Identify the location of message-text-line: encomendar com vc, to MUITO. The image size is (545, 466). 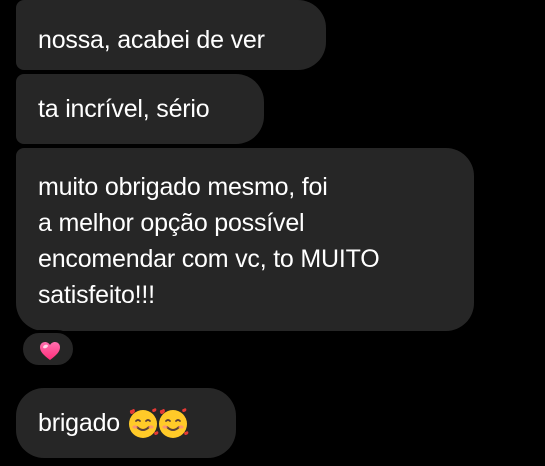
(209, 259).